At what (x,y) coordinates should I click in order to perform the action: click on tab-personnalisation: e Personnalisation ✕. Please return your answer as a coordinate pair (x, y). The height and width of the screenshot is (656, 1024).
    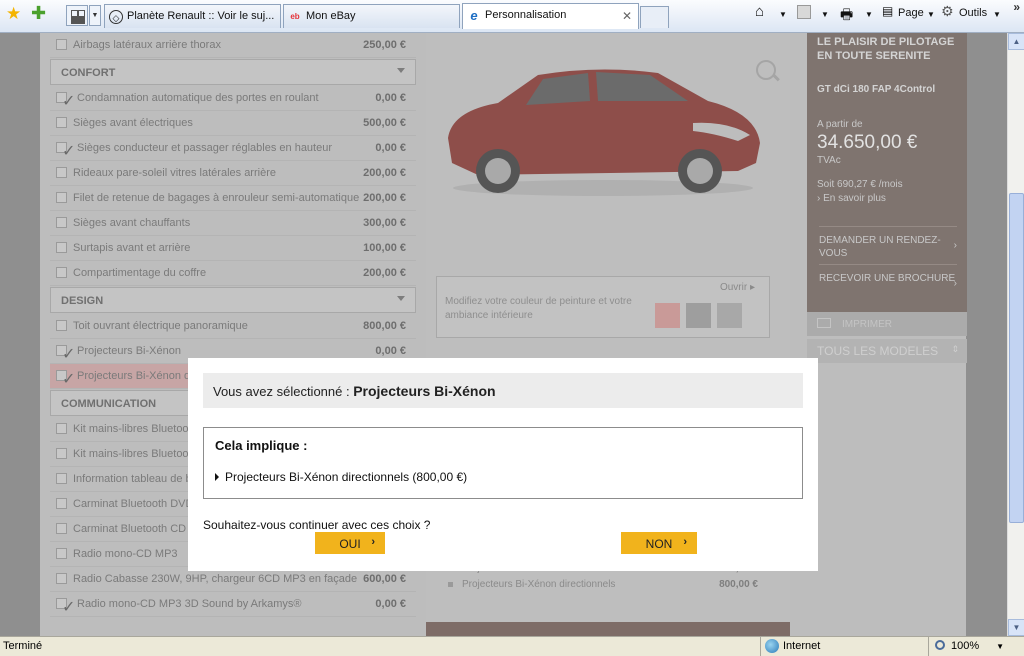
    Looking at the image, I should click on (550, 16).